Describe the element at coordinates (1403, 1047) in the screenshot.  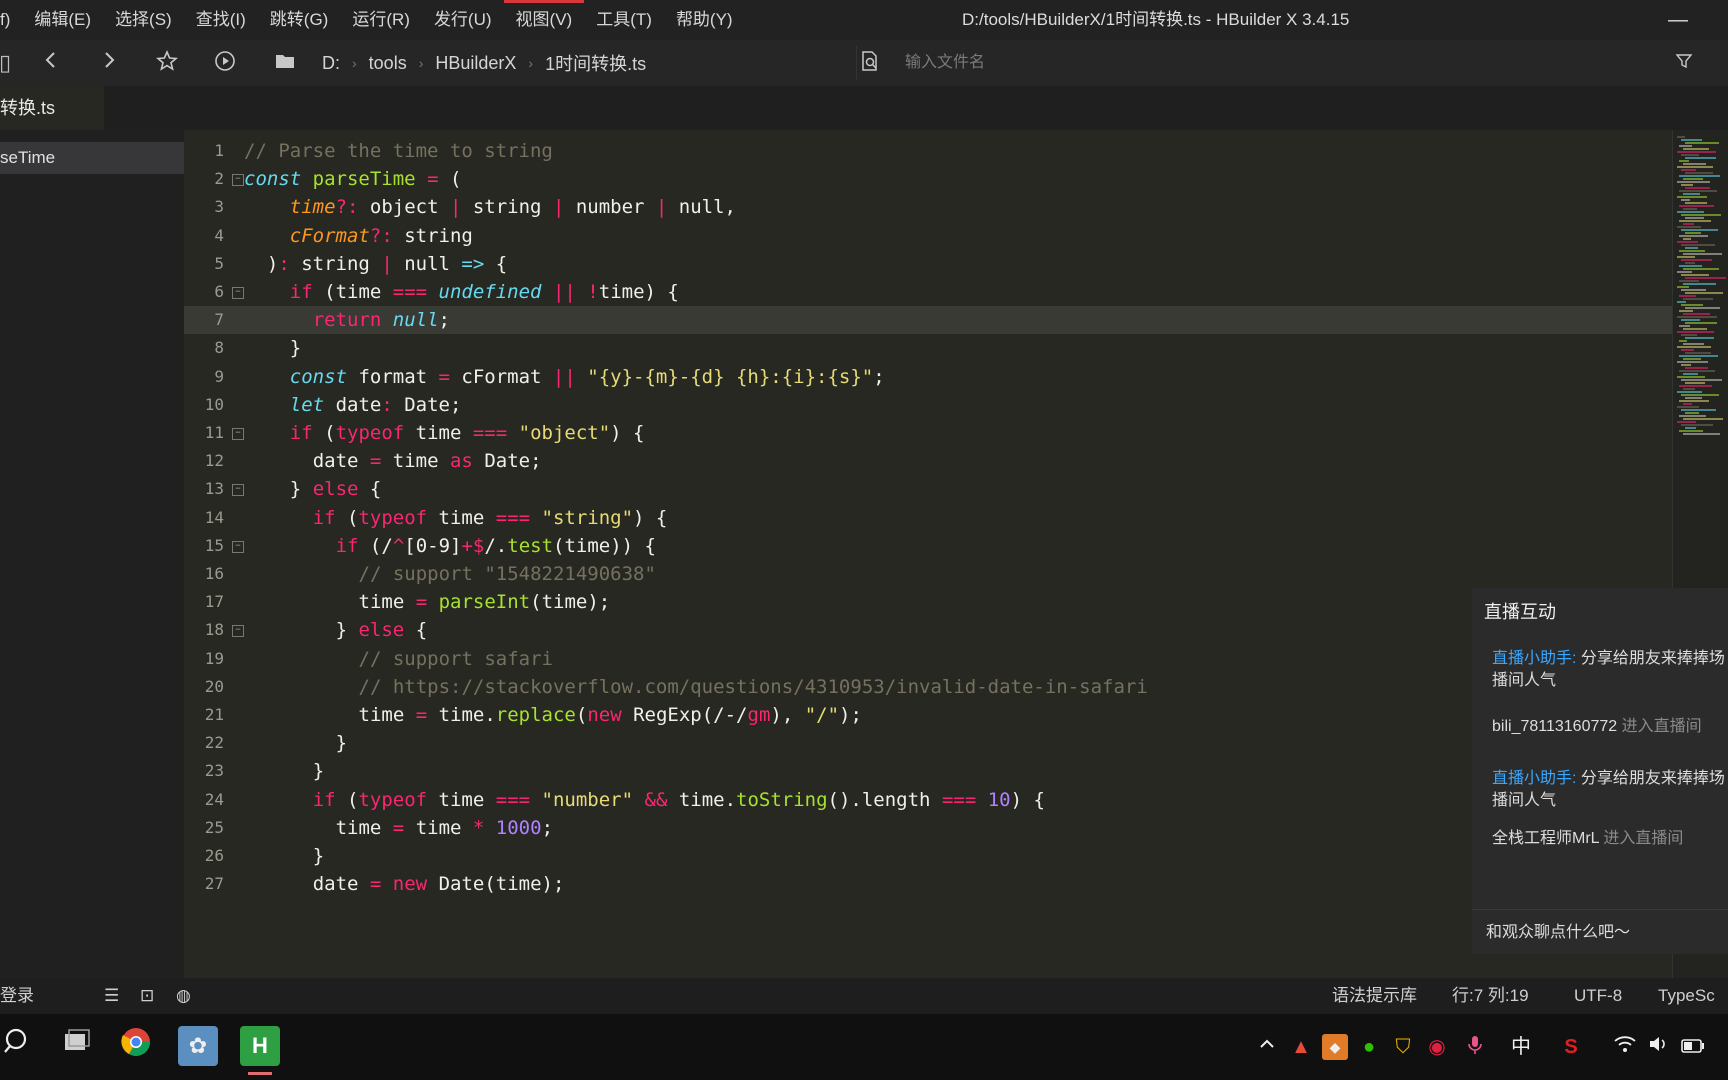
I see `shield-icon: ⛉` at that location.